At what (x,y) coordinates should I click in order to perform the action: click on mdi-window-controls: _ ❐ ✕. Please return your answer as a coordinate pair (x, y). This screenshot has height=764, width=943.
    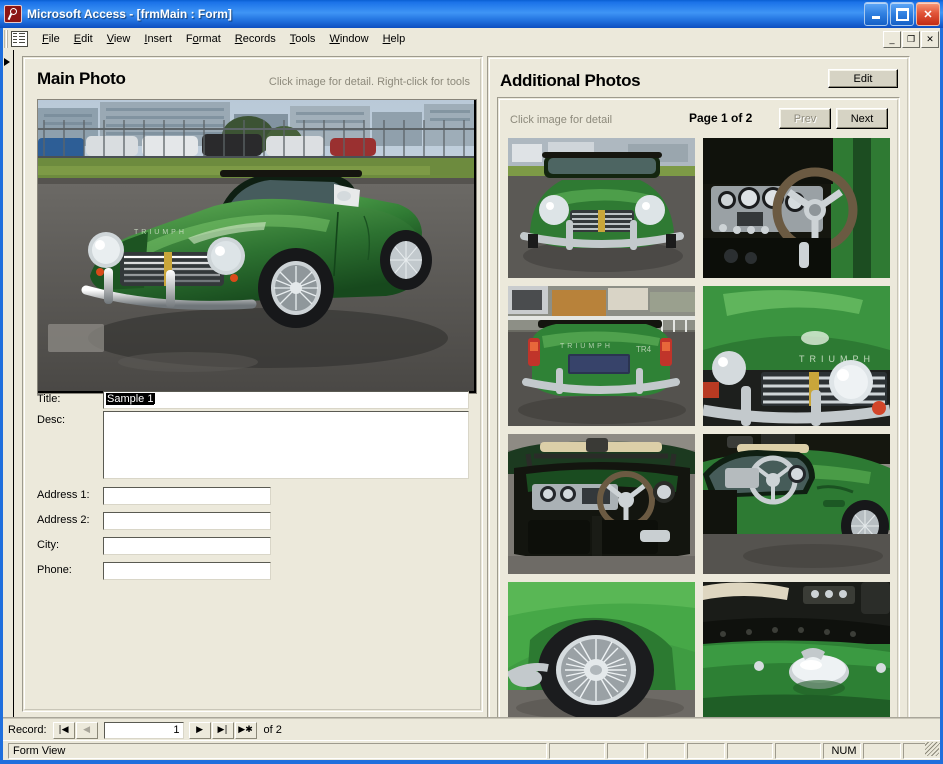
    Looking at the image, I should click on (911, 39).